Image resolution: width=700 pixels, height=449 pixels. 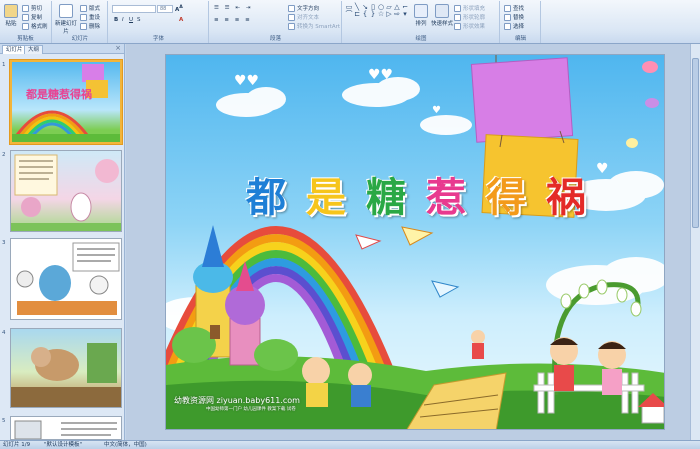 What do you see at coordinates (131, 20) in the screenshot?
I see `underline-button: U` at bounding box center [131, 20].